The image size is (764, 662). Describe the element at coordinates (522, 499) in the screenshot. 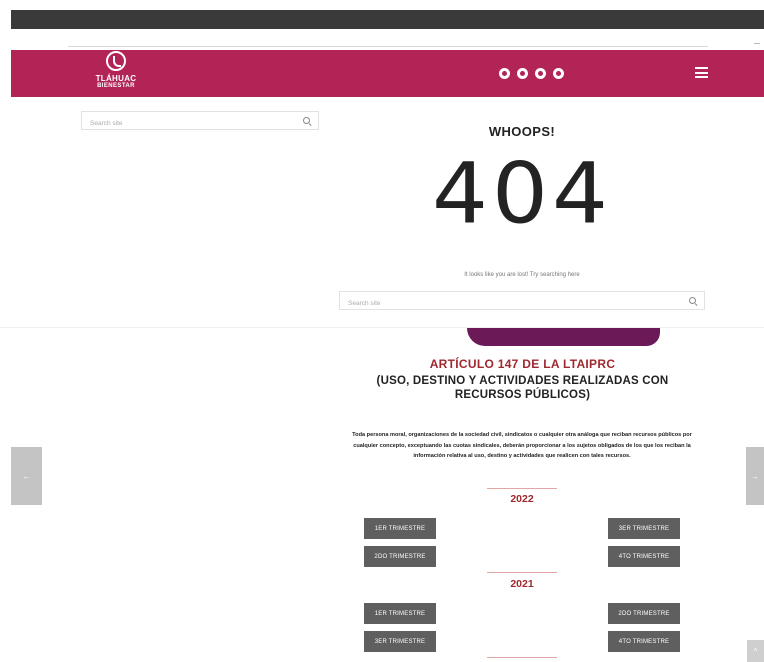

I see `year-heading: 2022` at that location.